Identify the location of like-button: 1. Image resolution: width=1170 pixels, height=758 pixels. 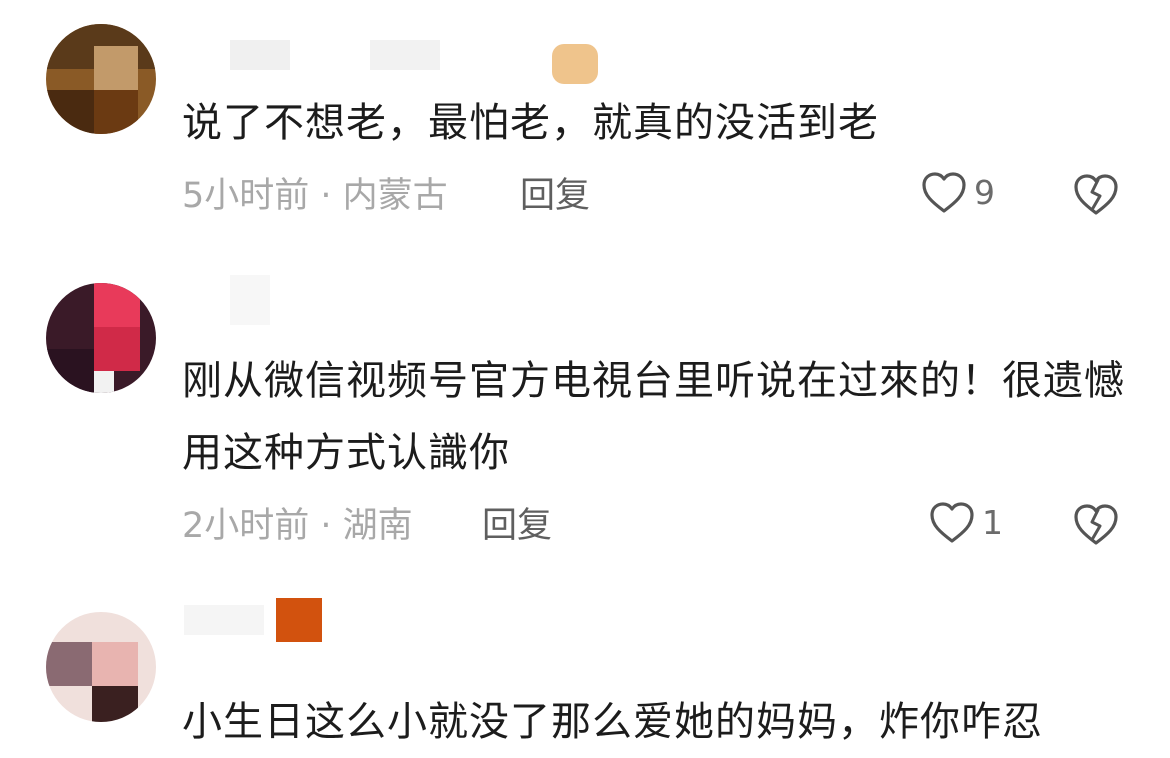
(965, 523).